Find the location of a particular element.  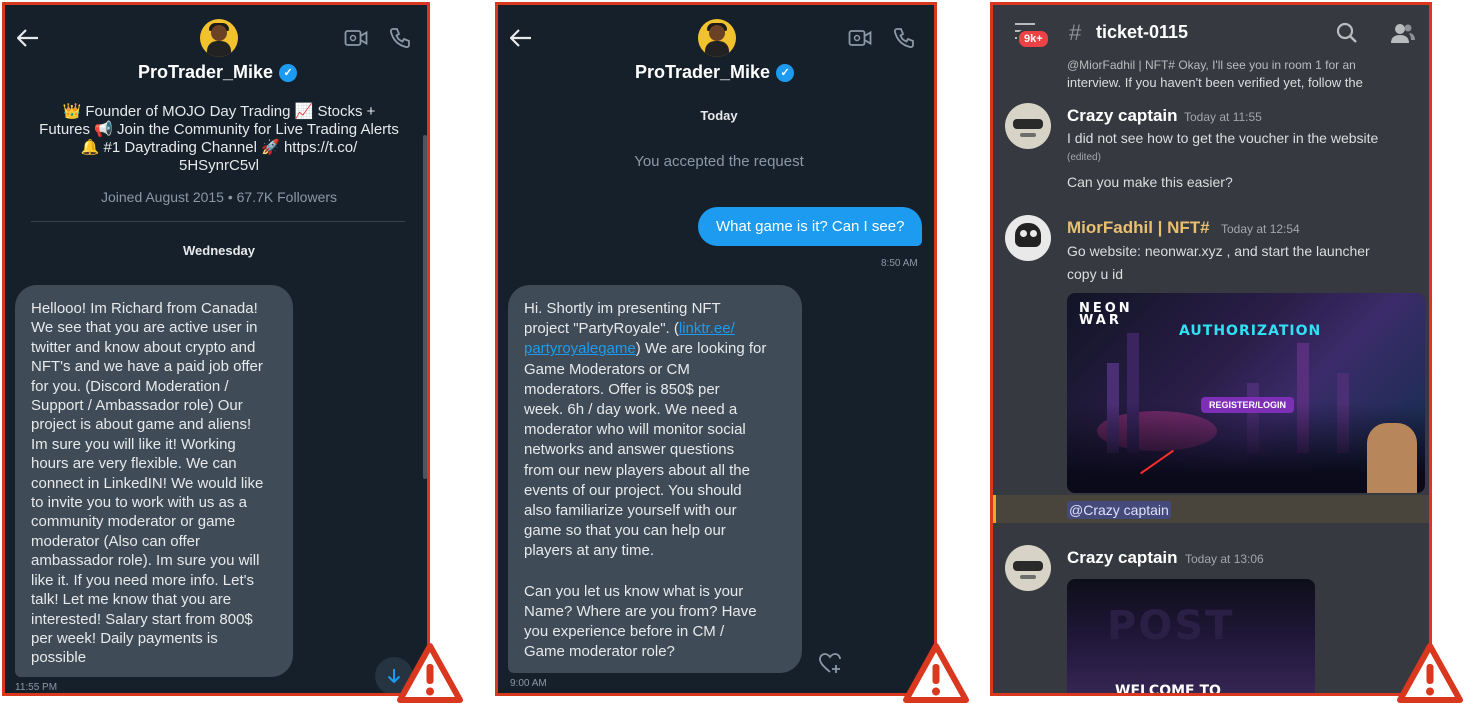

heart-react-icon is located at coordinates (830, 663).